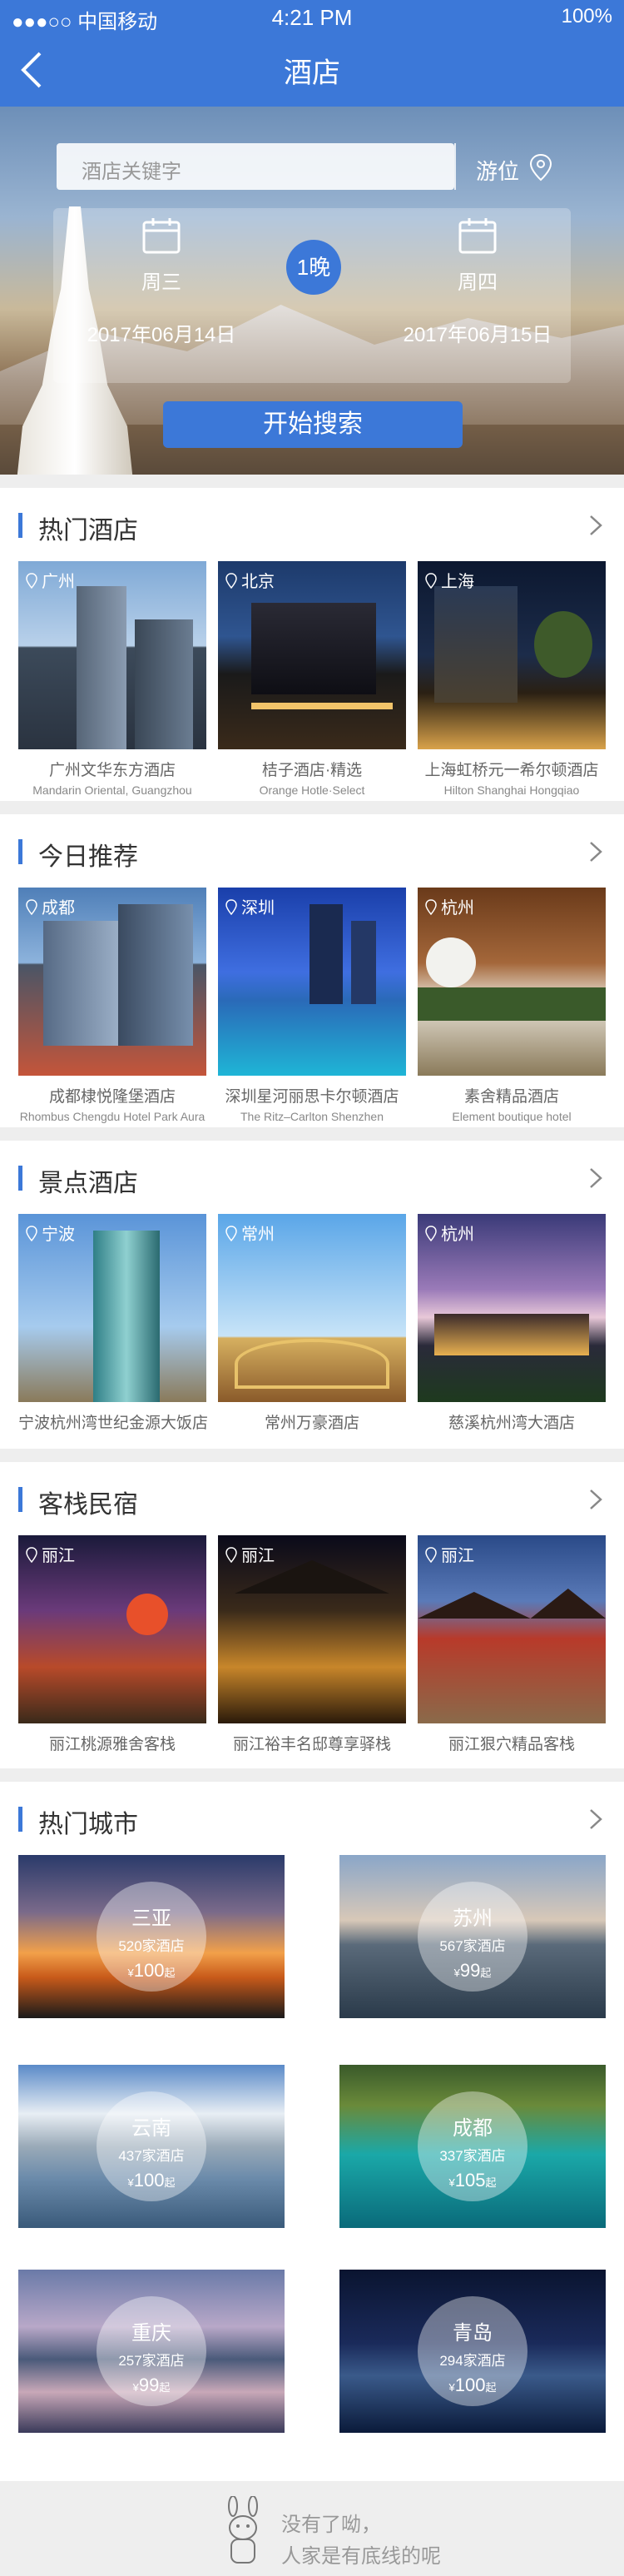 This screenshot has height=2576, width=624. Describe the element at coordinates (511, 790) in the screenshot. I see `hotel-name-en: Hilton Shanghai Hongqiao` at that location.